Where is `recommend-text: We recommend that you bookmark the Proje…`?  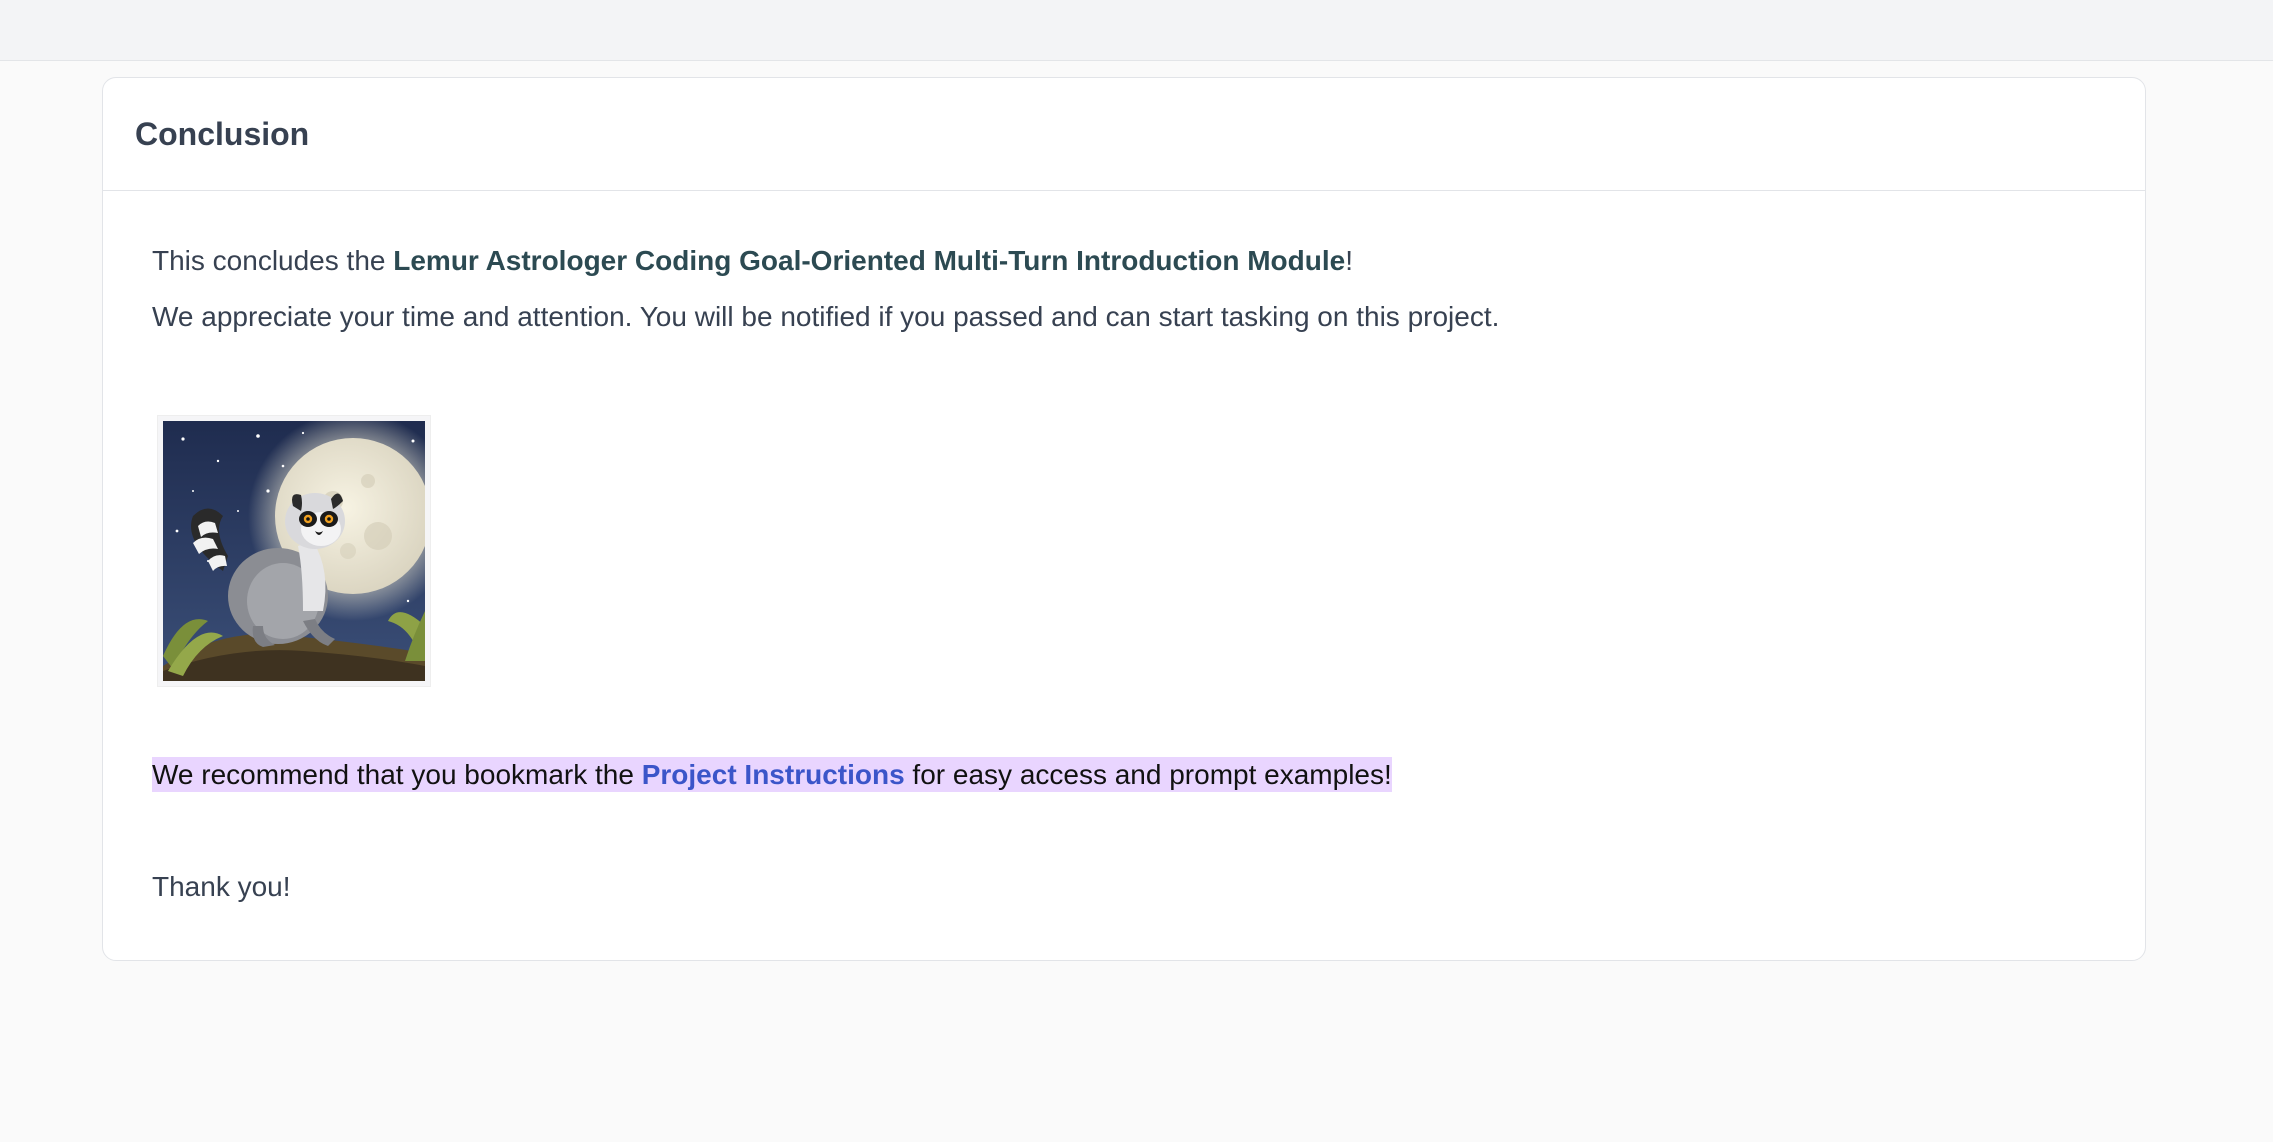
recommend-text: We recommend that you bookmark the Proje… is located at coordinates (772, 775).